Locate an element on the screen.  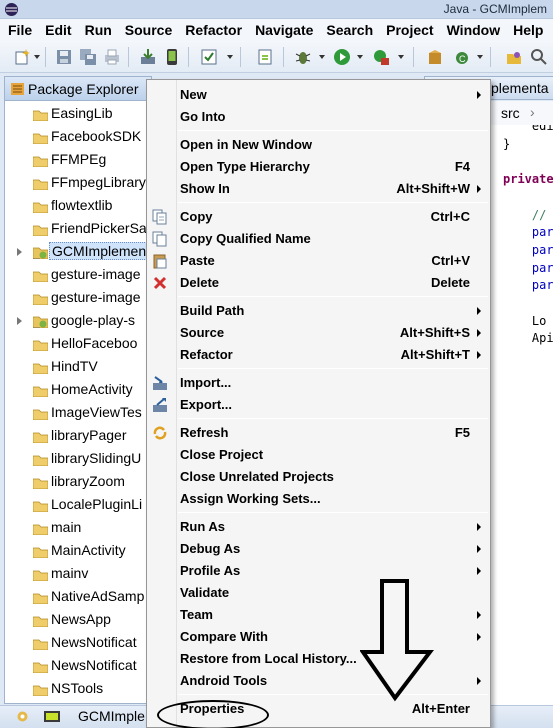
tree-item: HelloFaceboo is located at coordinates (78, 344).